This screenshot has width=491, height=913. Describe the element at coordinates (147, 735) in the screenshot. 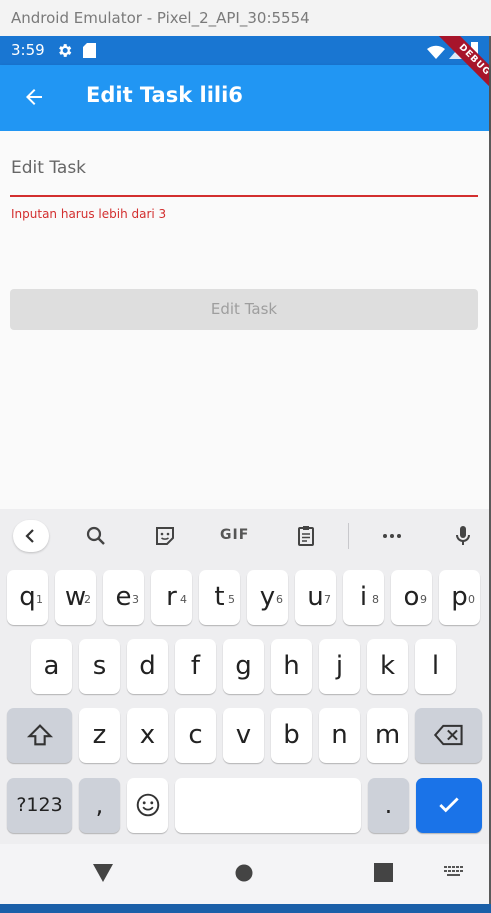

I see `key-x: x` at that location.